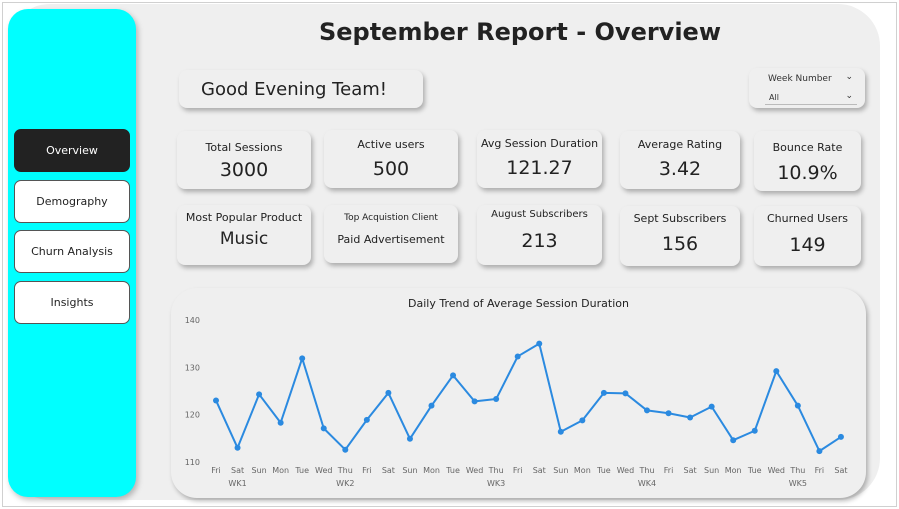 Image resolution: width=899 pixels, height=509 pixels. I want to click on y-tick-label: 130, so click(192, 367).